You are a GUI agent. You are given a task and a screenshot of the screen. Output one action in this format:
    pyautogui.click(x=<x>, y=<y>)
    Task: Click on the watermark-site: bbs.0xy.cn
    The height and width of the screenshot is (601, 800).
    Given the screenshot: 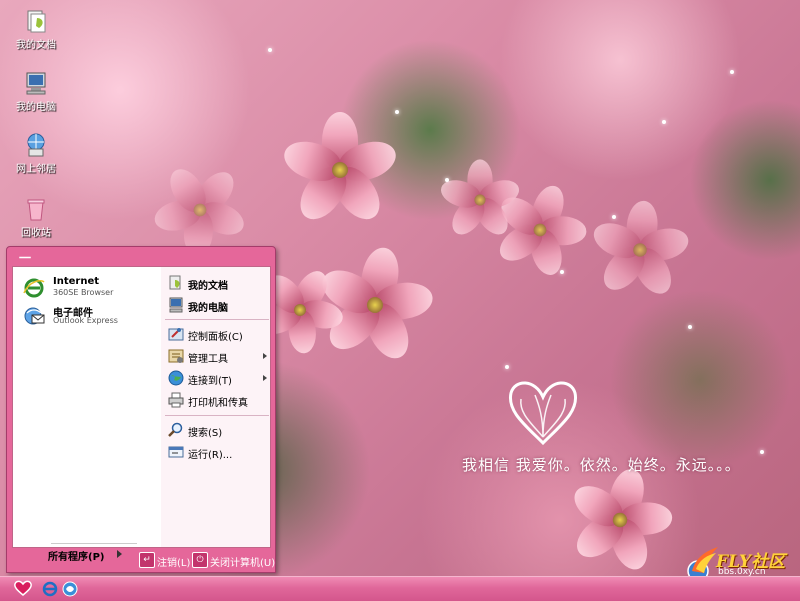 What is the action you would take?
    pyautogui.click(x=742, y=571)
    